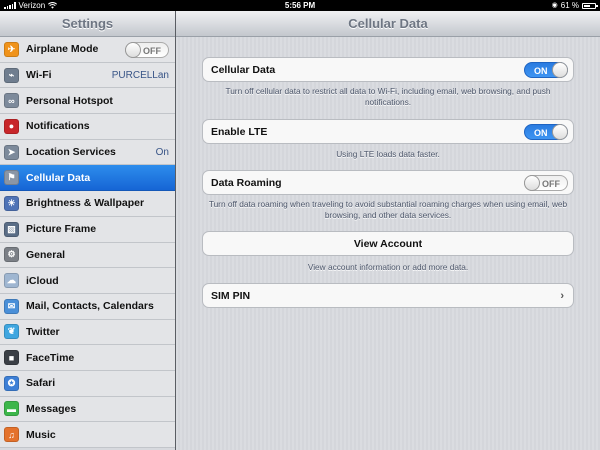  I want to click on sidebar-item-label: Brightness & Wallpaper, so click(85, 203).